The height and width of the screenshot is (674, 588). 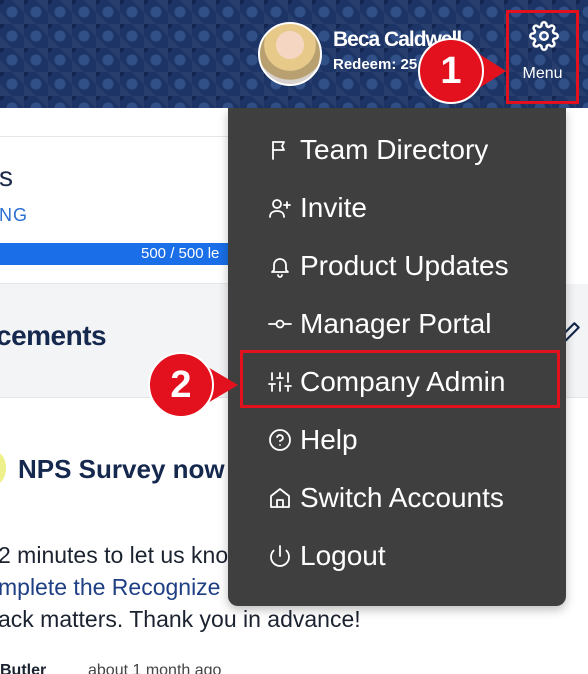 What do you see at coordinates (278, 150) in the screenshot?
I see `flag-icon` at bounding box center [278, 150].